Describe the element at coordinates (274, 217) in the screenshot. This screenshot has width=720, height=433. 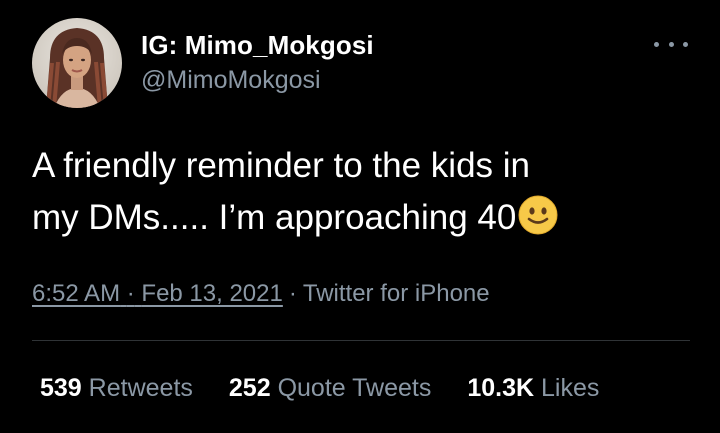
I see `tweet-text-line-2-content: my DMs..... I’m approaching 40` at that location.